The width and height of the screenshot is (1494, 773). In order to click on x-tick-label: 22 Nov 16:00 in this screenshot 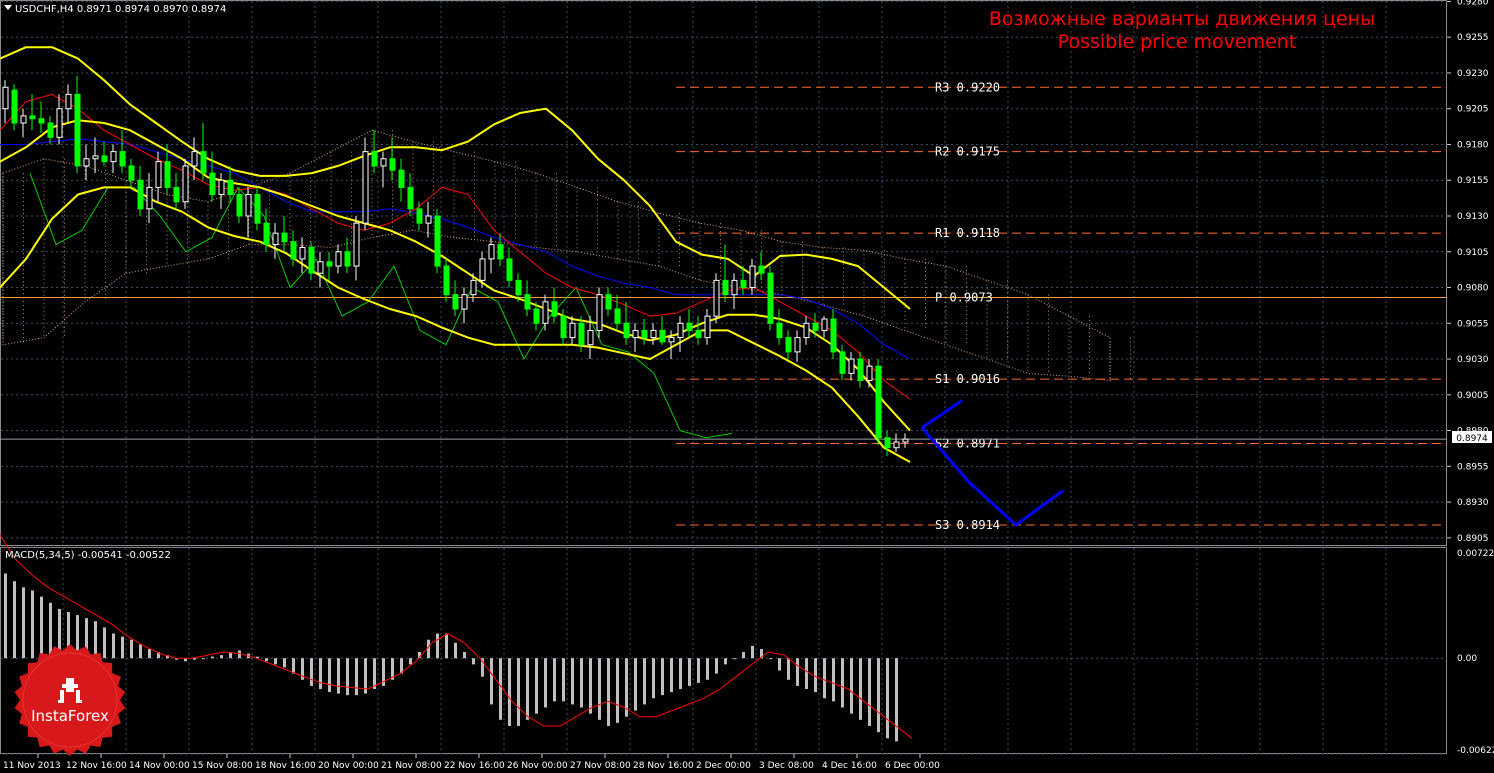, I will do `click(474, 766)`.